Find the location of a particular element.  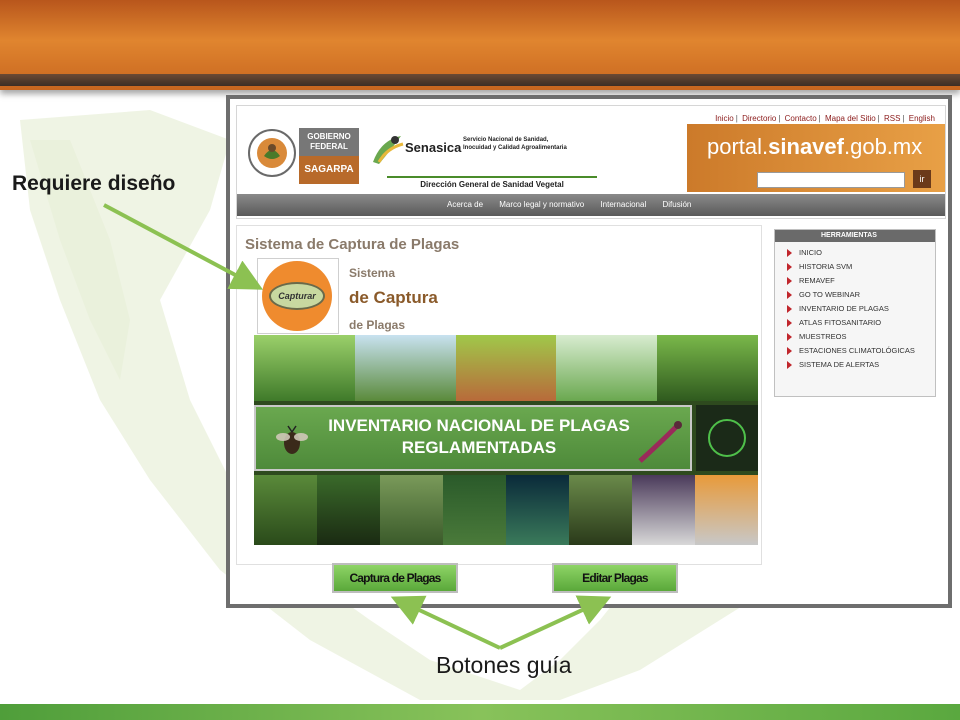

link-inicio: Inicio is located at coordinates (724, 118).